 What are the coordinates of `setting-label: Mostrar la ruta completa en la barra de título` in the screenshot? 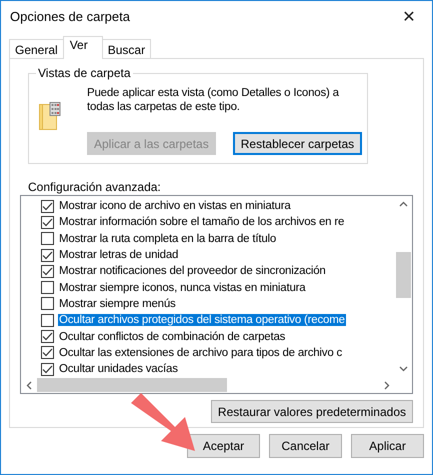 It's located at (168, 238).